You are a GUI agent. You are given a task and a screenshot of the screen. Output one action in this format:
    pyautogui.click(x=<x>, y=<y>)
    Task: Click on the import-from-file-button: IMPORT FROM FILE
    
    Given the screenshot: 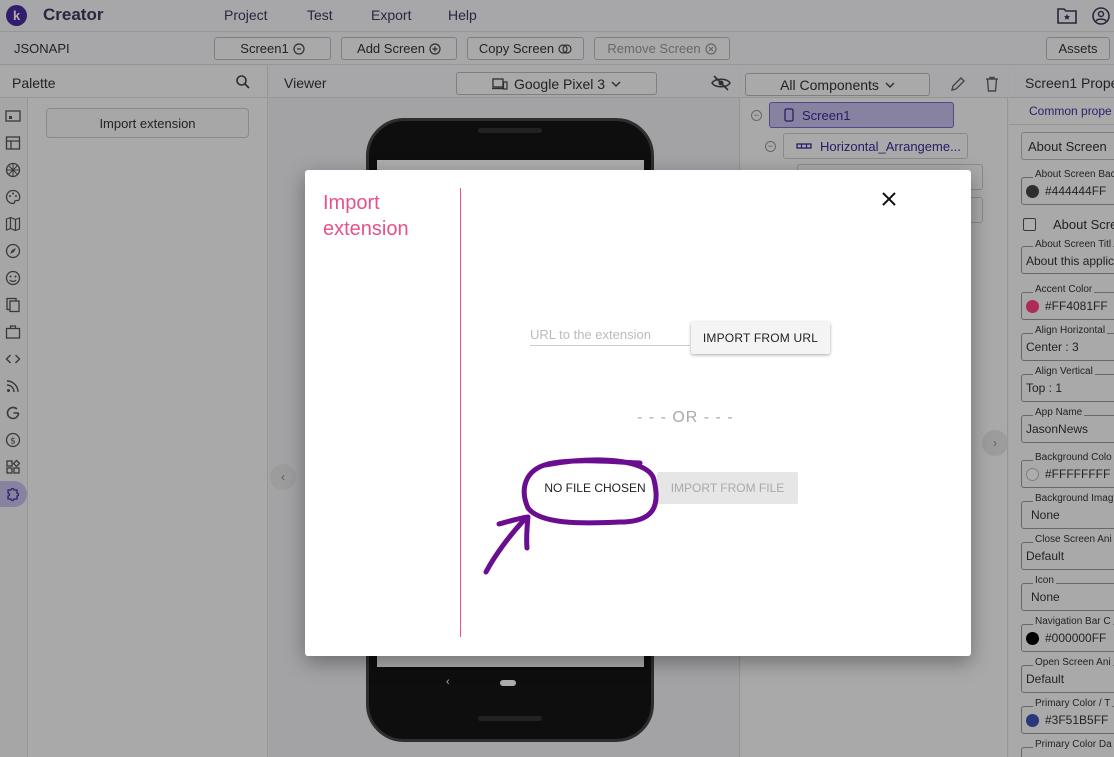 What is the action you would take?
    pyautogui.click(x=727, y=488)
    